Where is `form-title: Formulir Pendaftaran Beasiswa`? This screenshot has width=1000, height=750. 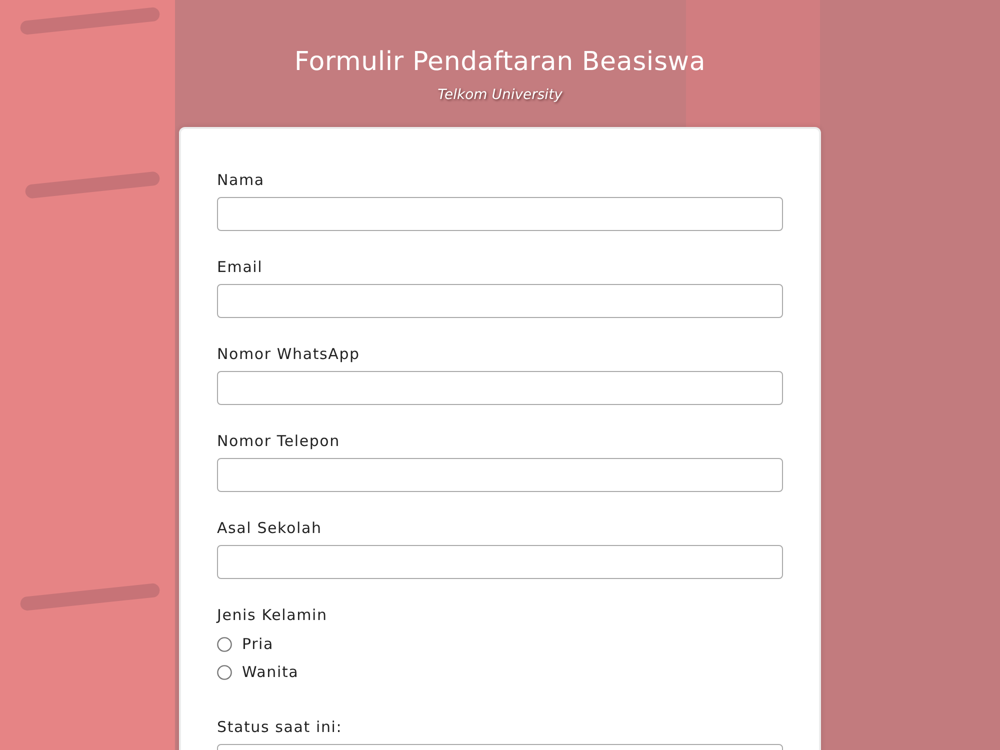 form-title: Formulir Pendaftaran Beasiswa is located at coordinates (500, 62).